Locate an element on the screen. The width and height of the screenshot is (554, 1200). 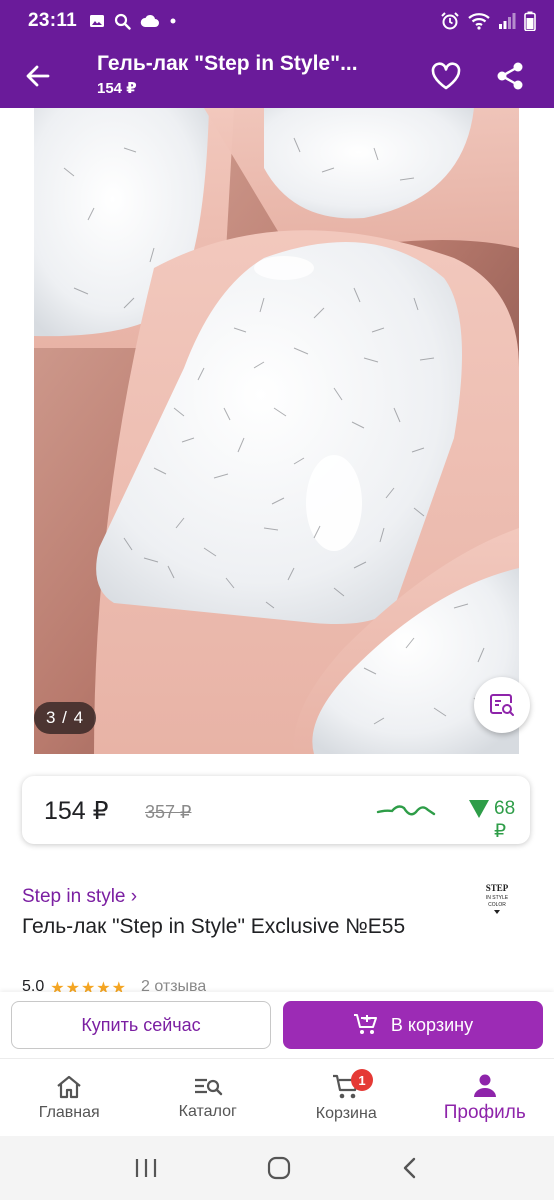
brand-link: Step in style › is located at coordinates (79, 897).